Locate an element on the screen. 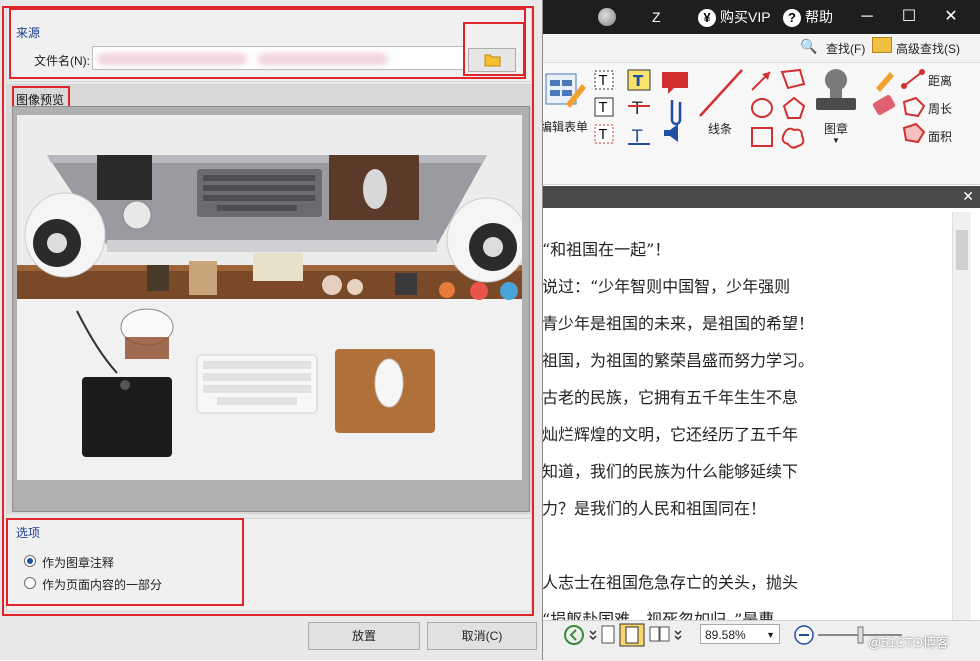 Image resolution: width=980 pixels, height=661 pixels. yen-icon: ¥ is located at coordinates (707, 18).